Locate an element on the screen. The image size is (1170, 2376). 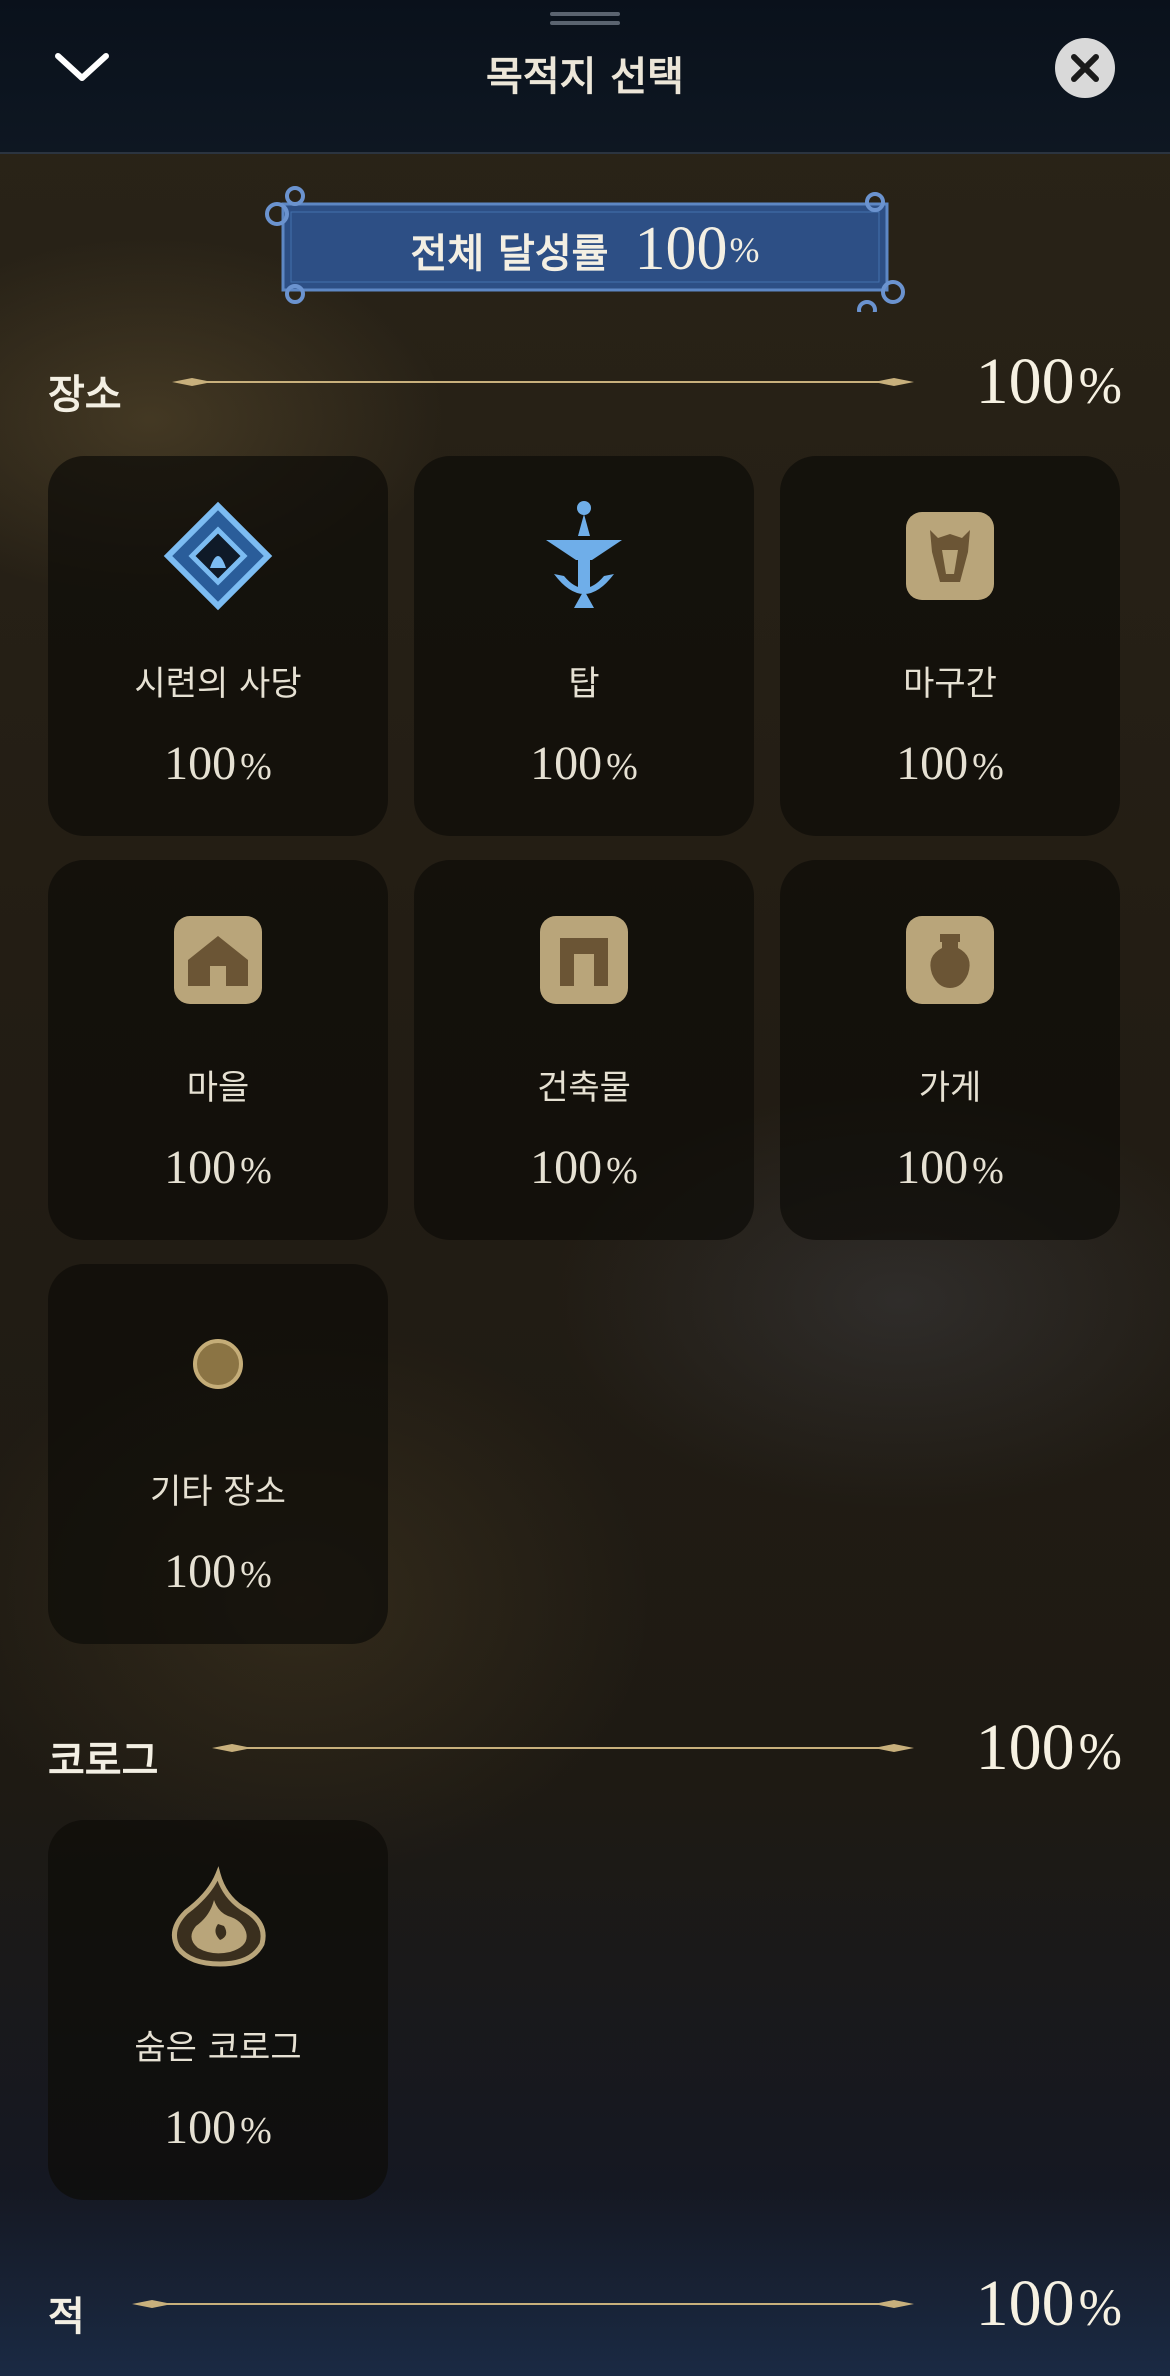
shrine-icon is located at coordinates (218, 556).